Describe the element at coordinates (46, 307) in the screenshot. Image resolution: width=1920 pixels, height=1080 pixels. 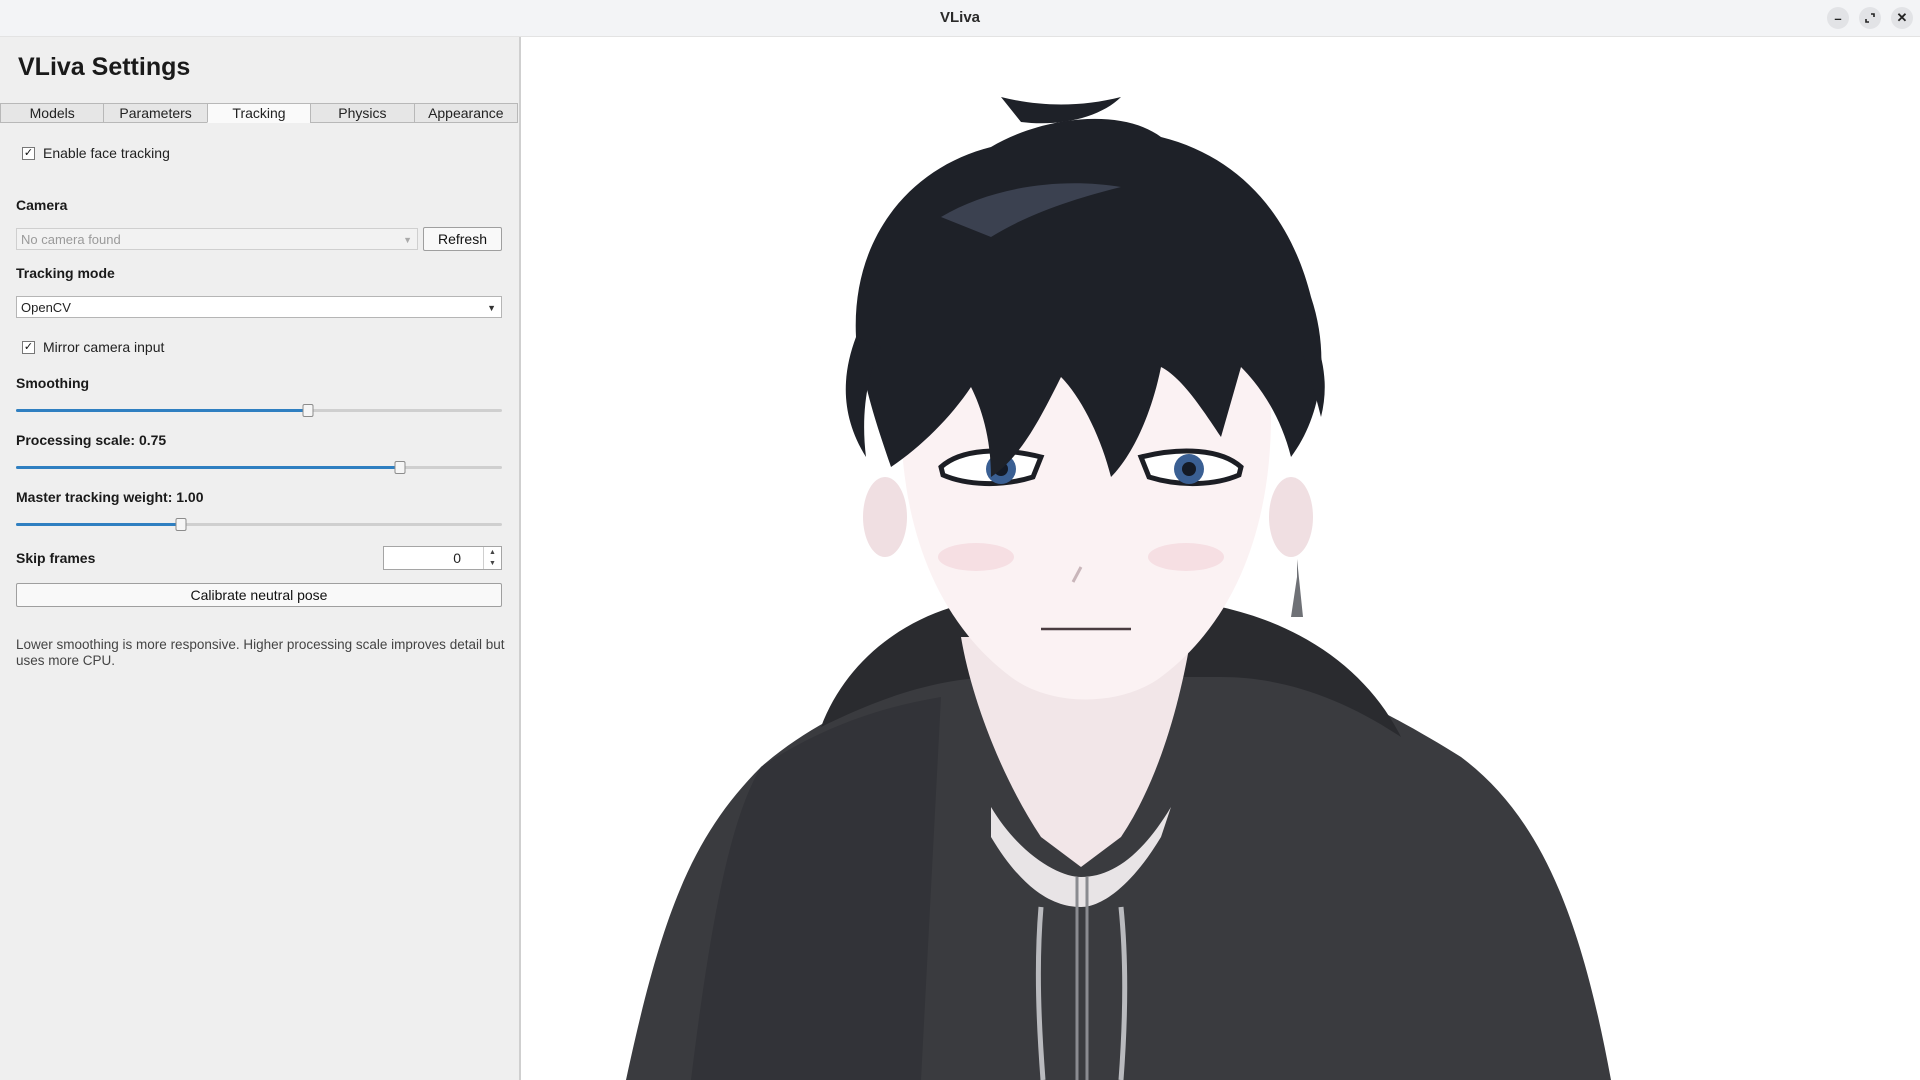
I see `tracking-mode-value: OpenCV` at that location.